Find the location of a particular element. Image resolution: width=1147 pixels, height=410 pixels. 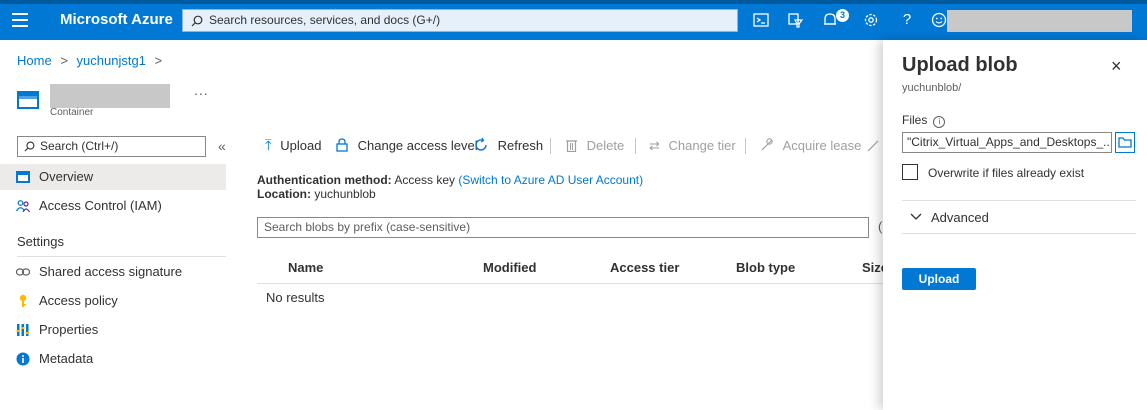

change-access-level-label: Change access level is located at coordinates (417, 145).